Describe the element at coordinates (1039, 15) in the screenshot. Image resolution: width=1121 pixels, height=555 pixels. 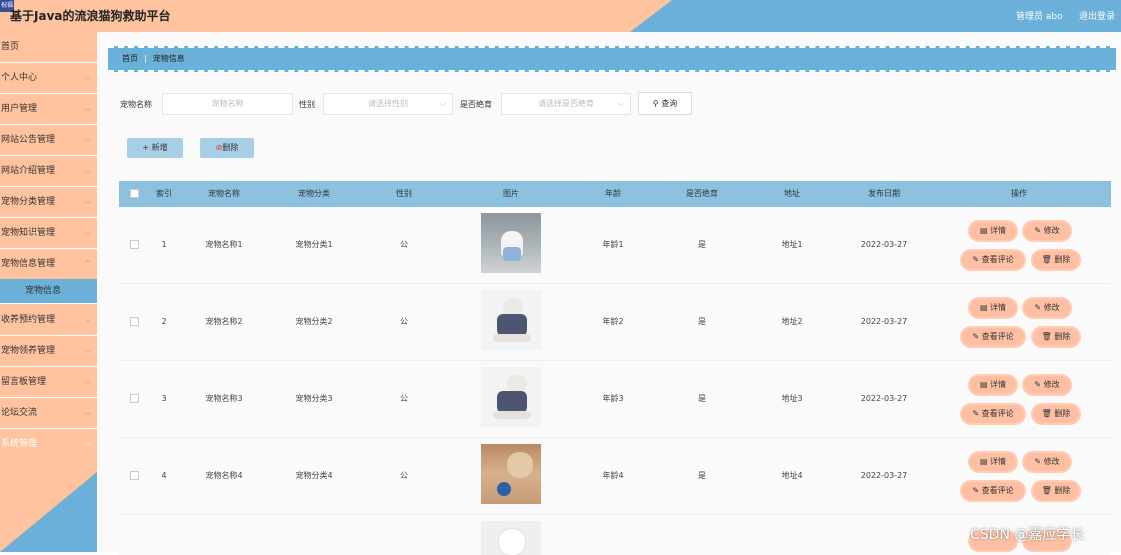
I see `current-user: 管理员 abo` at that location.